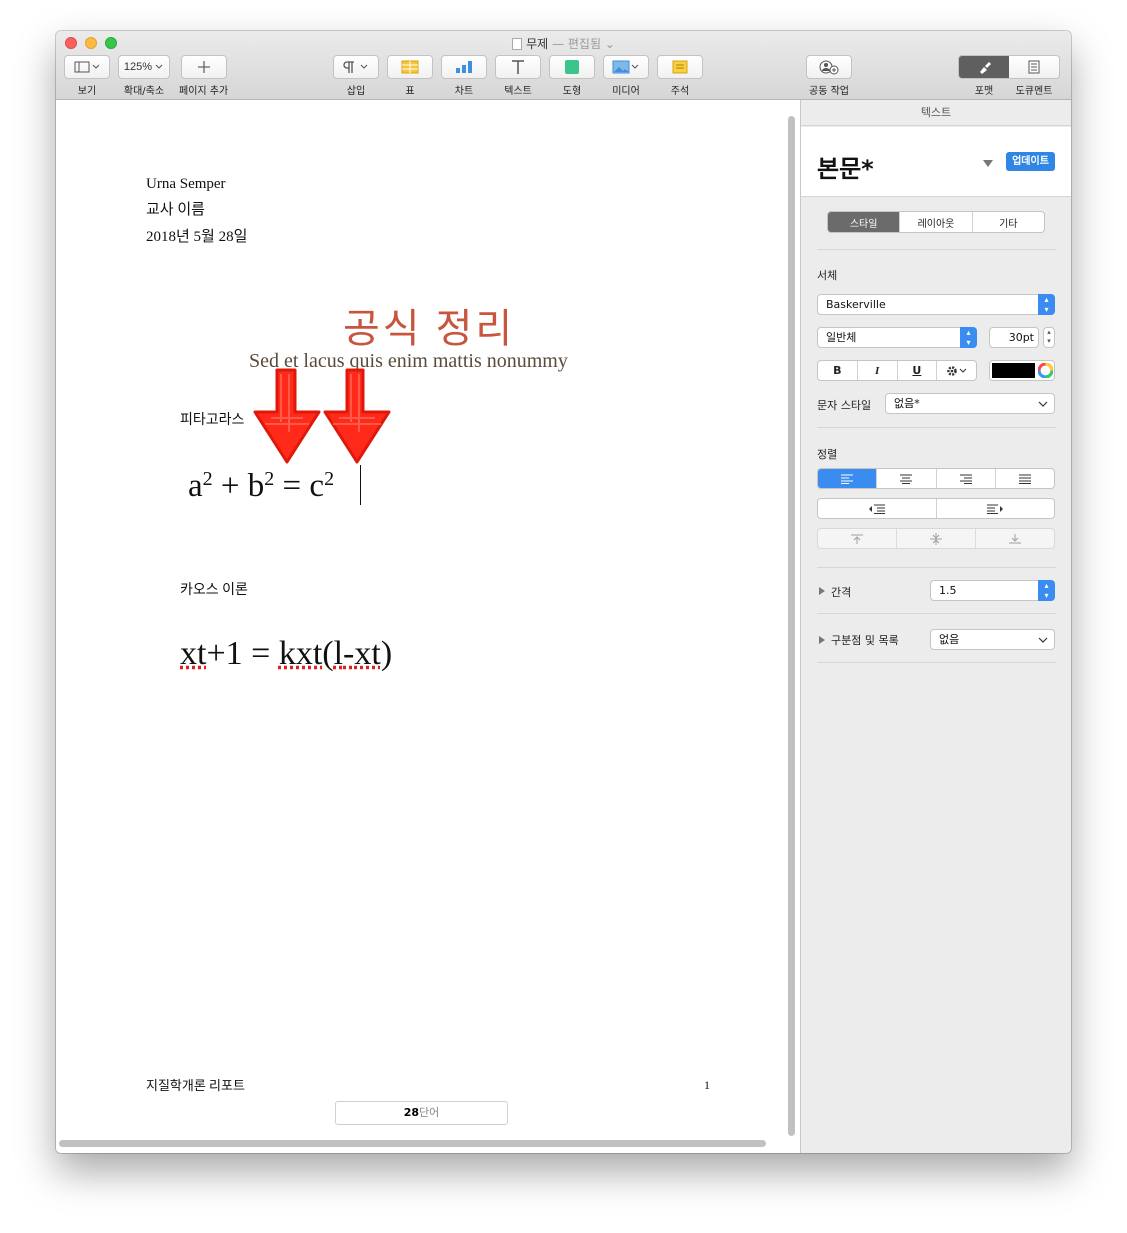 The height and width of the screenshot is (1233, 1127). I want to click on text-color-well, so click(1022, 370).